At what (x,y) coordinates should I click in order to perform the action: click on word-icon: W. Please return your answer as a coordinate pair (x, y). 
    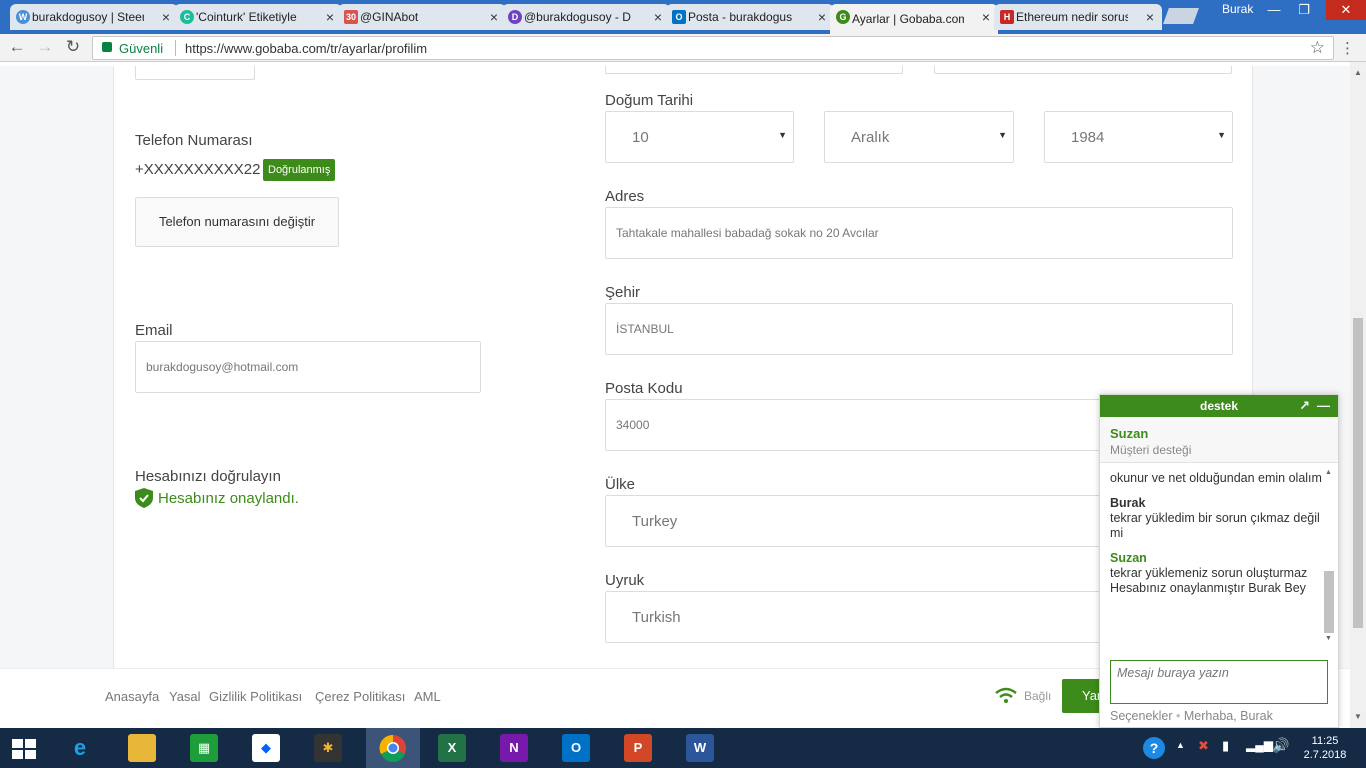
    Looking at the image, I should click on (700, 748).